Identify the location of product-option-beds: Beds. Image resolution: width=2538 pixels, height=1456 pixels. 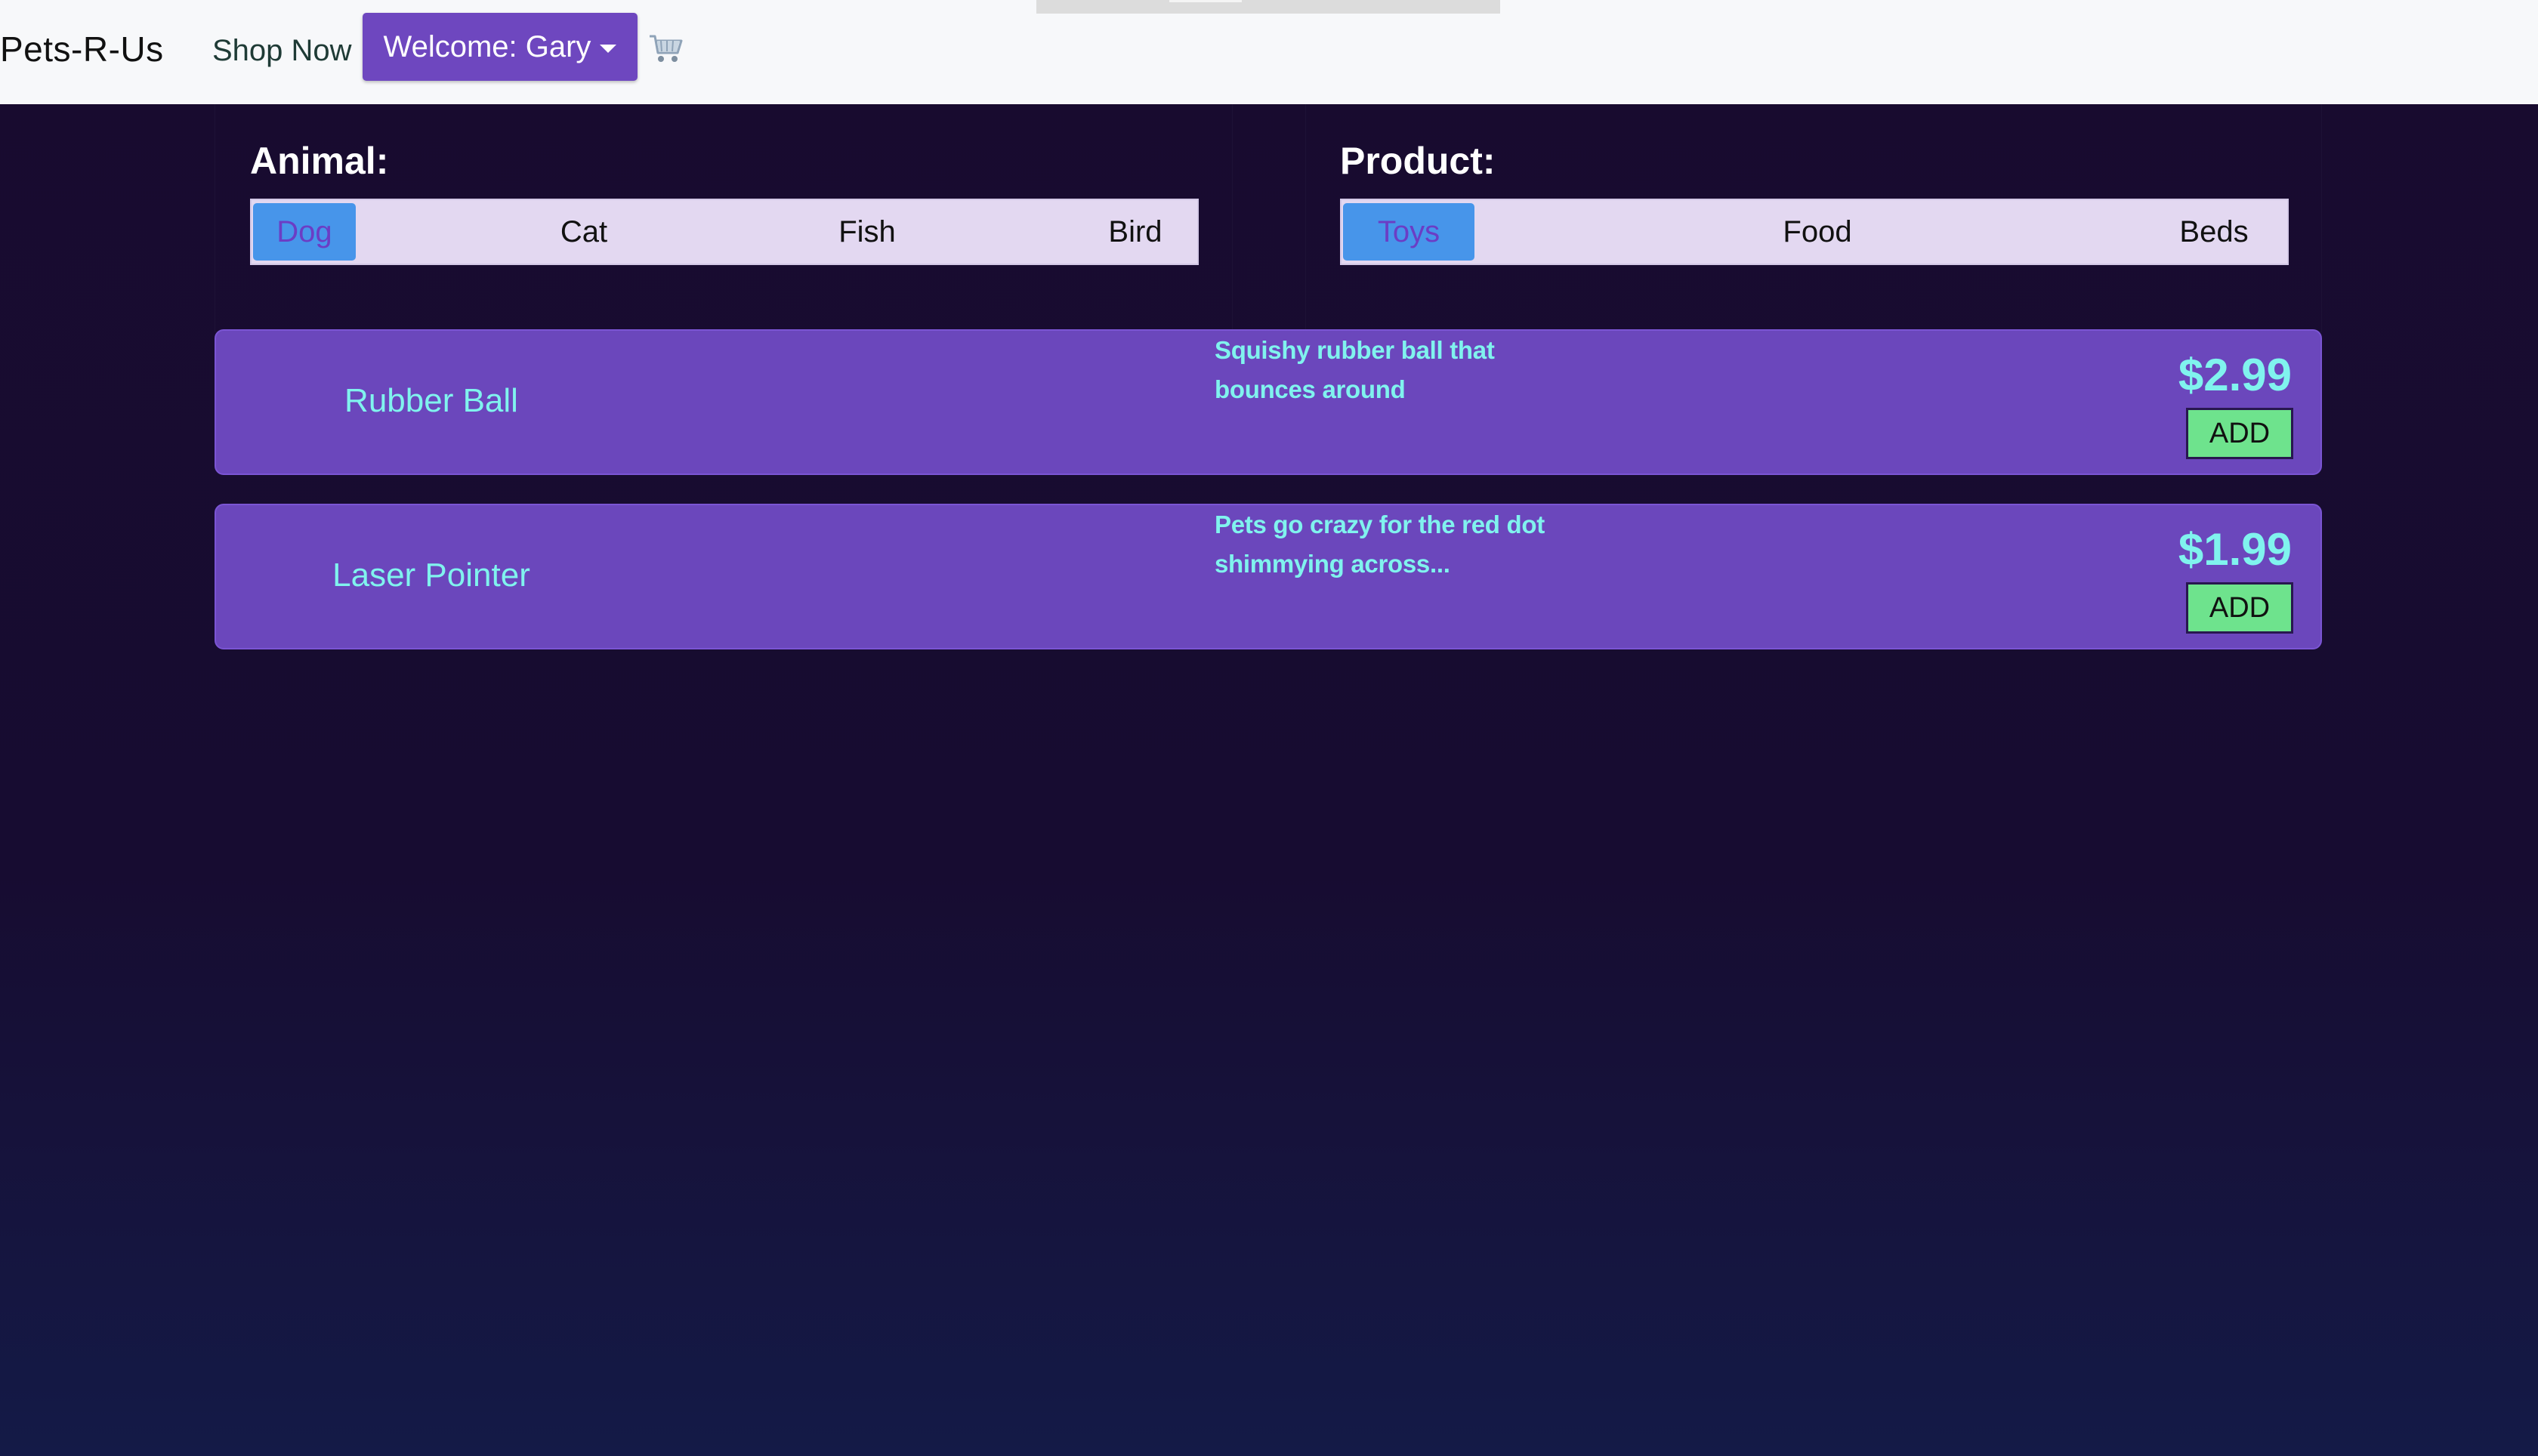
(2214, 232).